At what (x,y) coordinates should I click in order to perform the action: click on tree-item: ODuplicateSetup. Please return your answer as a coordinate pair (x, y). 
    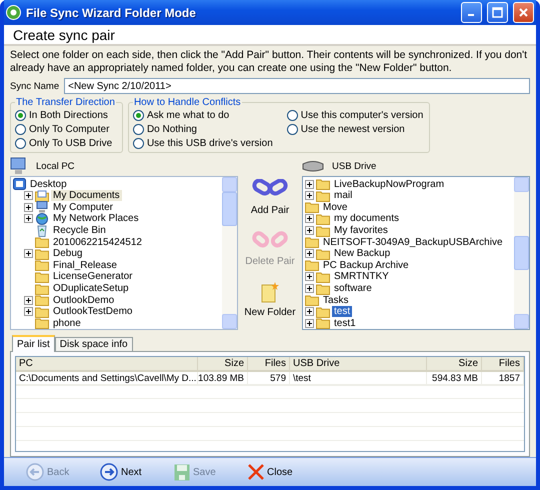
    Looking at the image, I should click on (91, 288).